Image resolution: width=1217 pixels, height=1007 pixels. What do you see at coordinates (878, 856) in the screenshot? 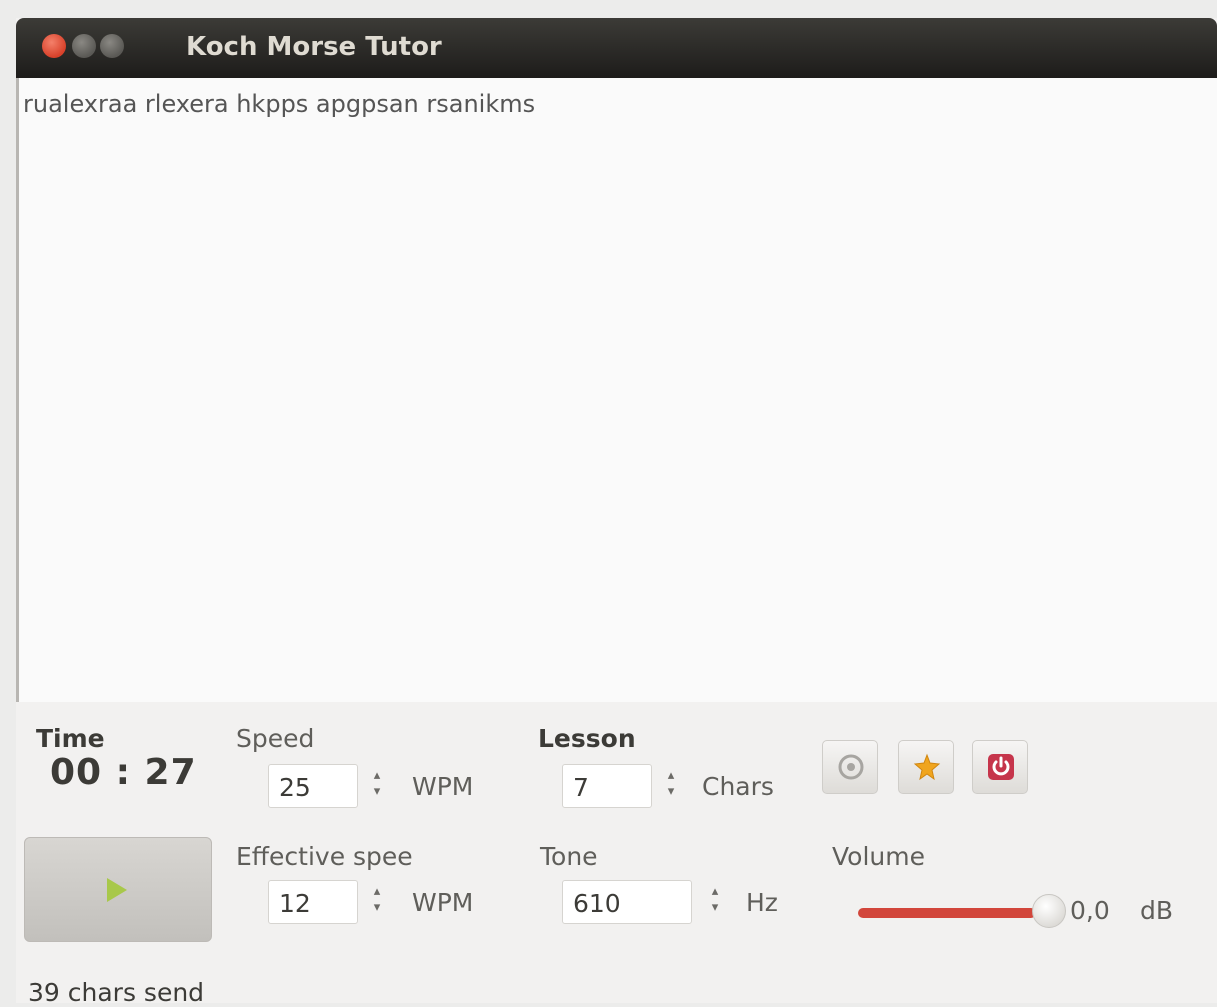
I see `volume-label: Volume` at bounding box center [878, 856].